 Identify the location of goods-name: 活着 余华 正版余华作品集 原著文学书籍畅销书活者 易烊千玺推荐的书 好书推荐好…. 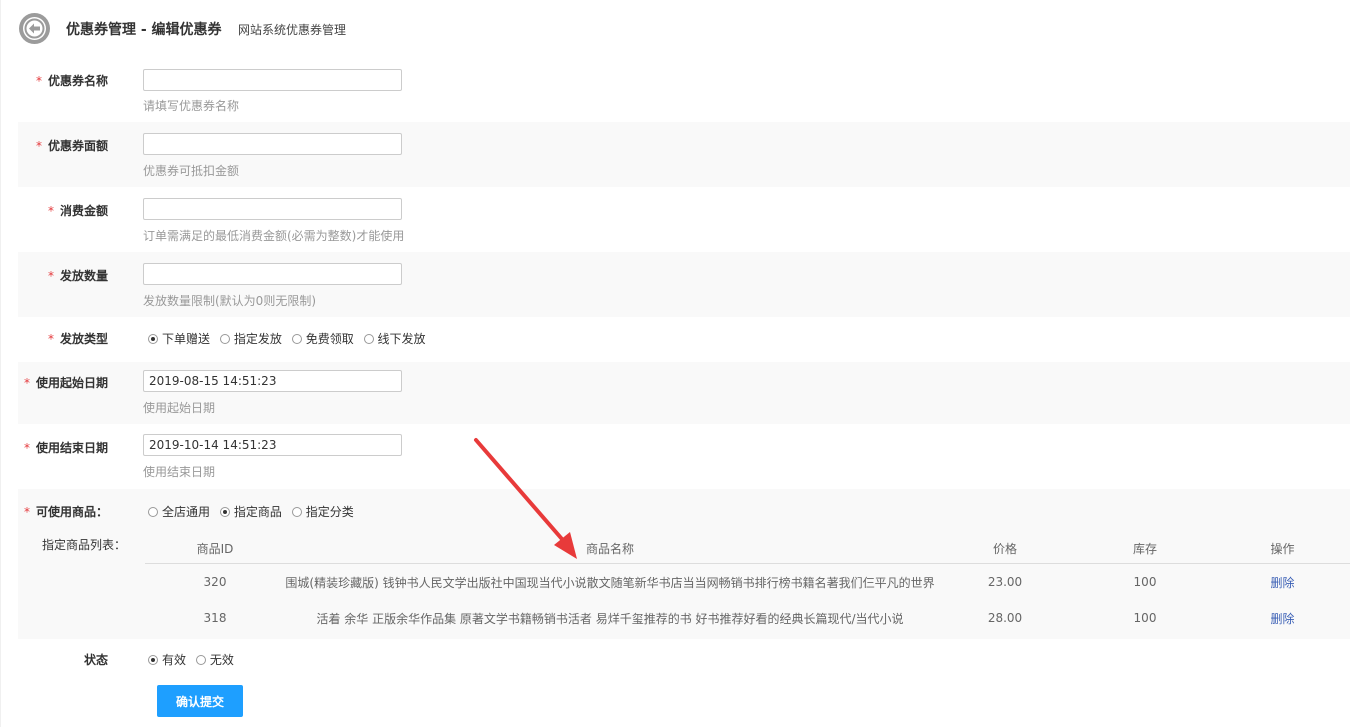
(610, 618).